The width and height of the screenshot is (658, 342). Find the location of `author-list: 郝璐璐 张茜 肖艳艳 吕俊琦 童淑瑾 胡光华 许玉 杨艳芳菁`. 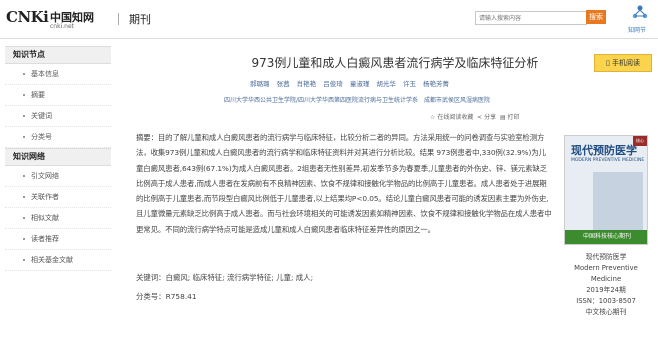

author-list: 郝璐璐 张茜 肖艳艳 吕俊琦 童淑瑾 胡光华 许玉 杨艳芳菁 is located at coordinates (385, 83).